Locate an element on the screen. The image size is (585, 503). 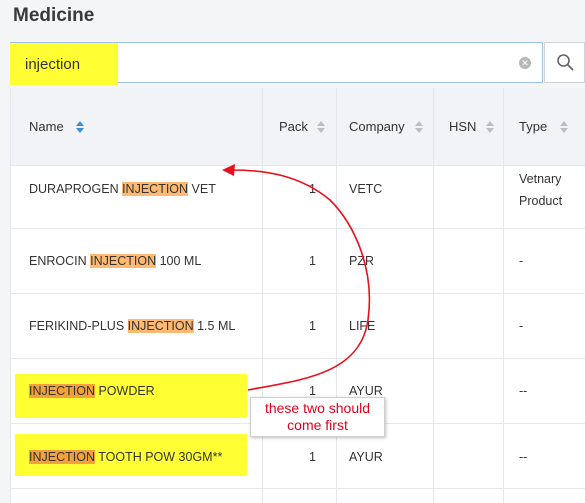
column-header-name: Name is located at coordinates (46, 126).